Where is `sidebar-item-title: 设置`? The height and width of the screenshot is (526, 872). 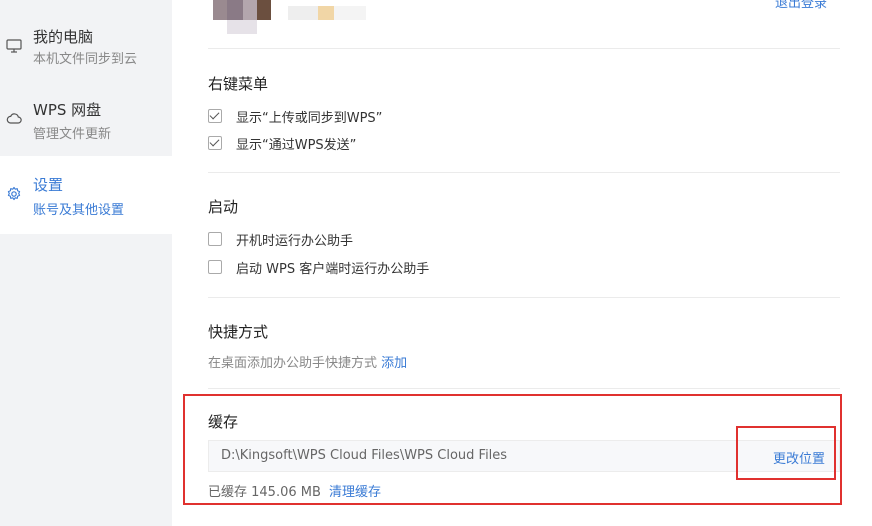 sidebar-item-title: 设置 is located at coordinates (48, 185).